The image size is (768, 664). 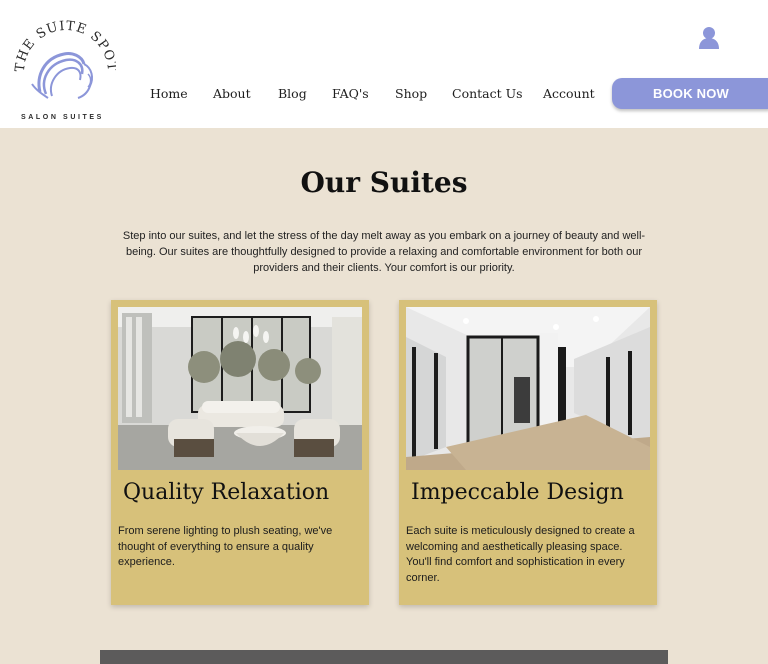 What do you see at coordinates (384, 657) in the screenshot?
I see `footer-bar` at bounding box center [384, 657].